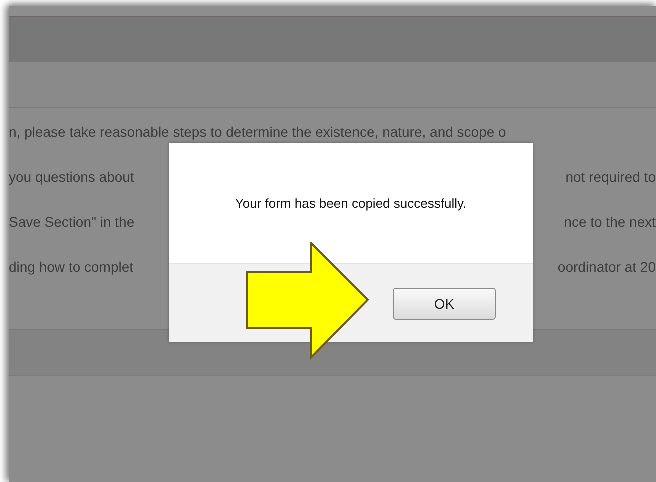  What do you see at coordinates (257, 132) in the screenshot?
I see `body-text: n, please take reasonable steps to determine the existence, nature, and scope o` at bounding box center [257, 132].